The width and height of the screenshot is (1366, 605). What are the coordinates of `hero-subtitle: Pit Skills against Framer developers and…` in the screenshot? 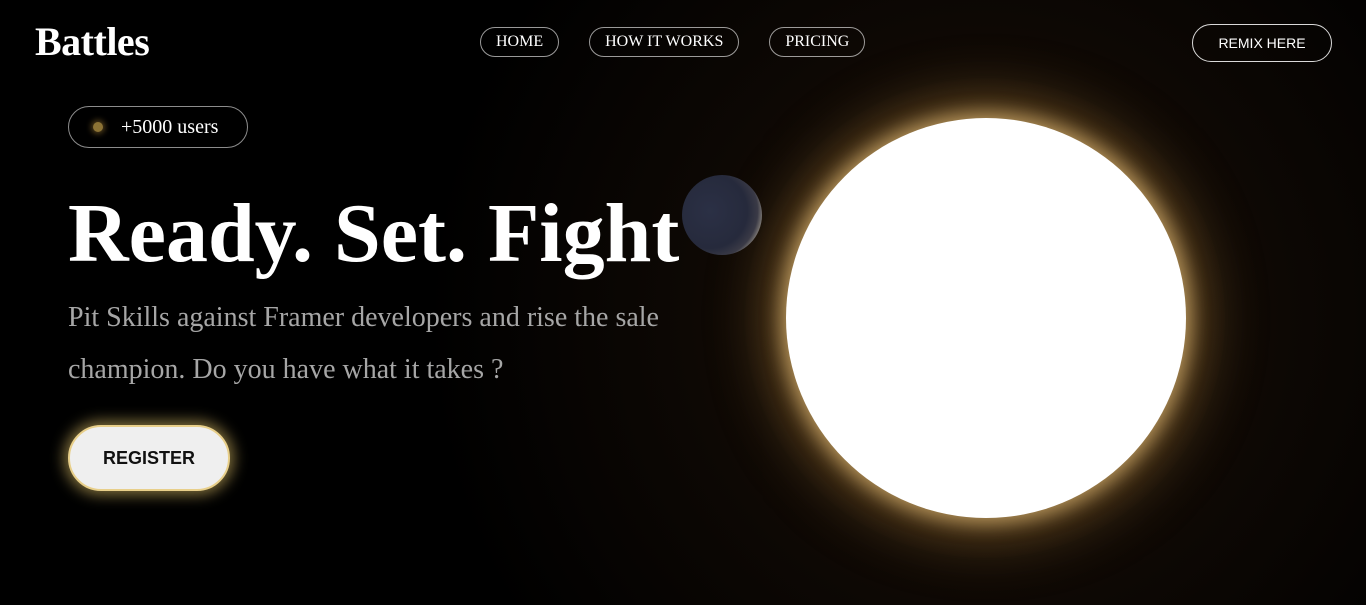 It's located at (363, 343).